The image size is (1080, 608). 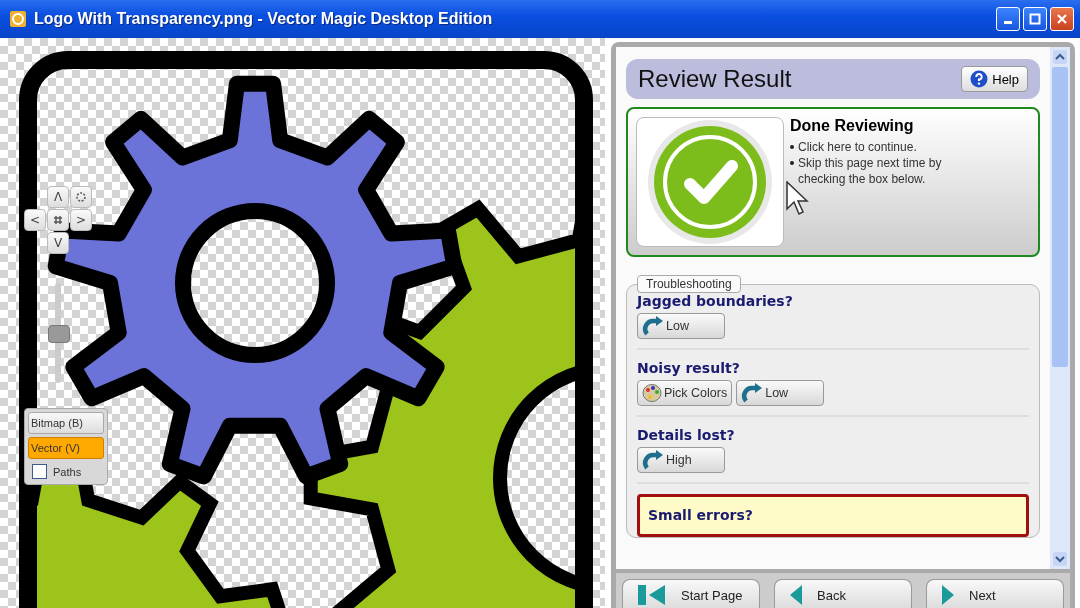 What do you see at coordinates (66, 423) in the screenshot?
I see `view-mode-button: Bitmap (B)` at bounding box center [66, 423].